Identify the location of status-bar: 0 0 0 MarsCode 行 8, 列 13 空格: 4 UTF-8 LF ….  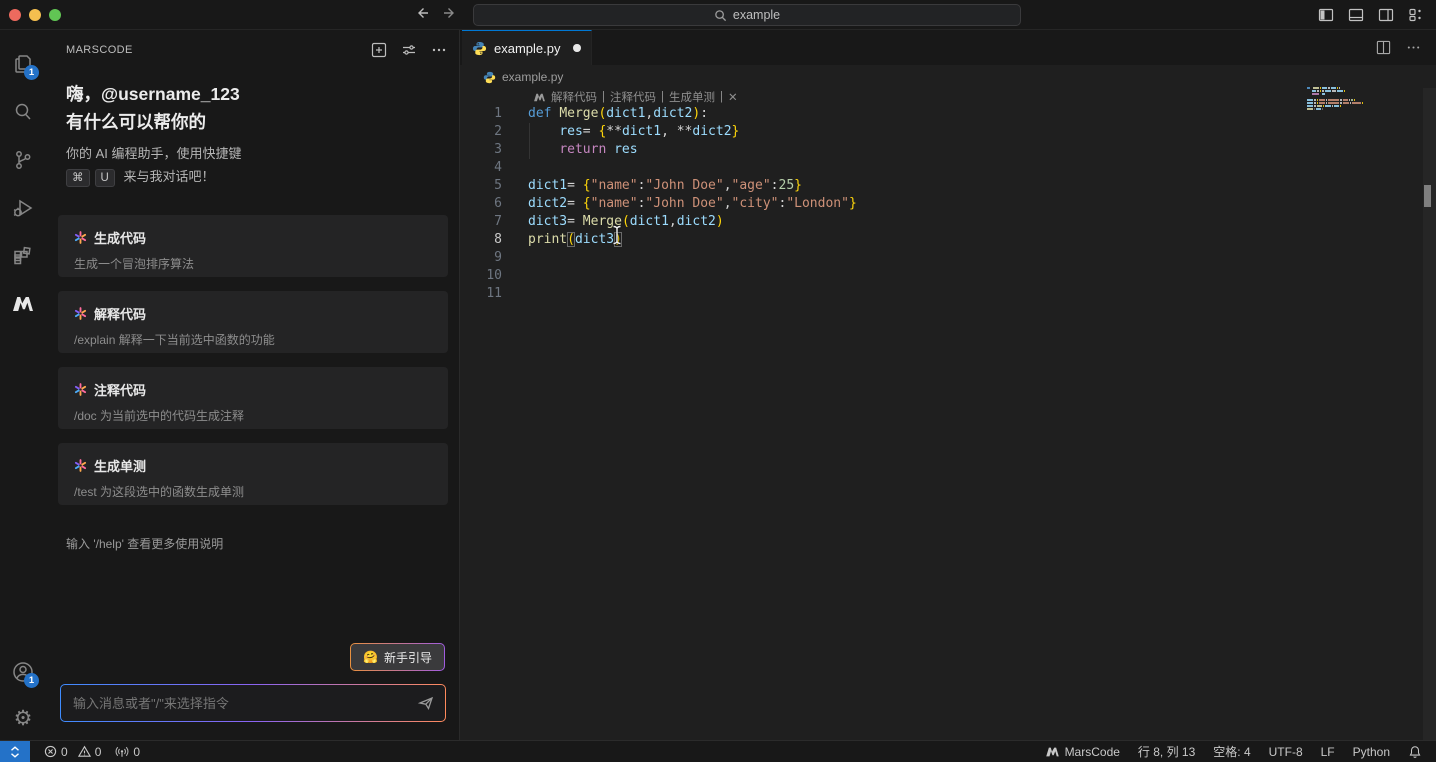
(718, 751).